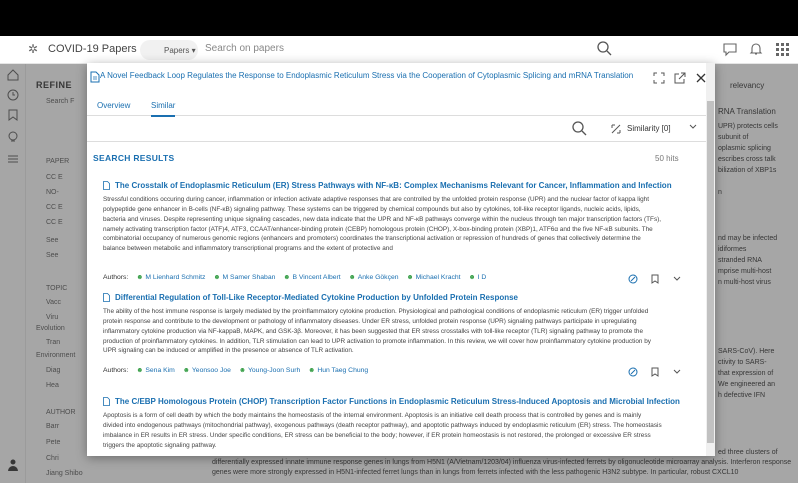 The height and width of the screenshot is (483, 798). Describe the element at coordinates (177, 50) in the screenshot. I see `papers-select-label: Papers` at that location.